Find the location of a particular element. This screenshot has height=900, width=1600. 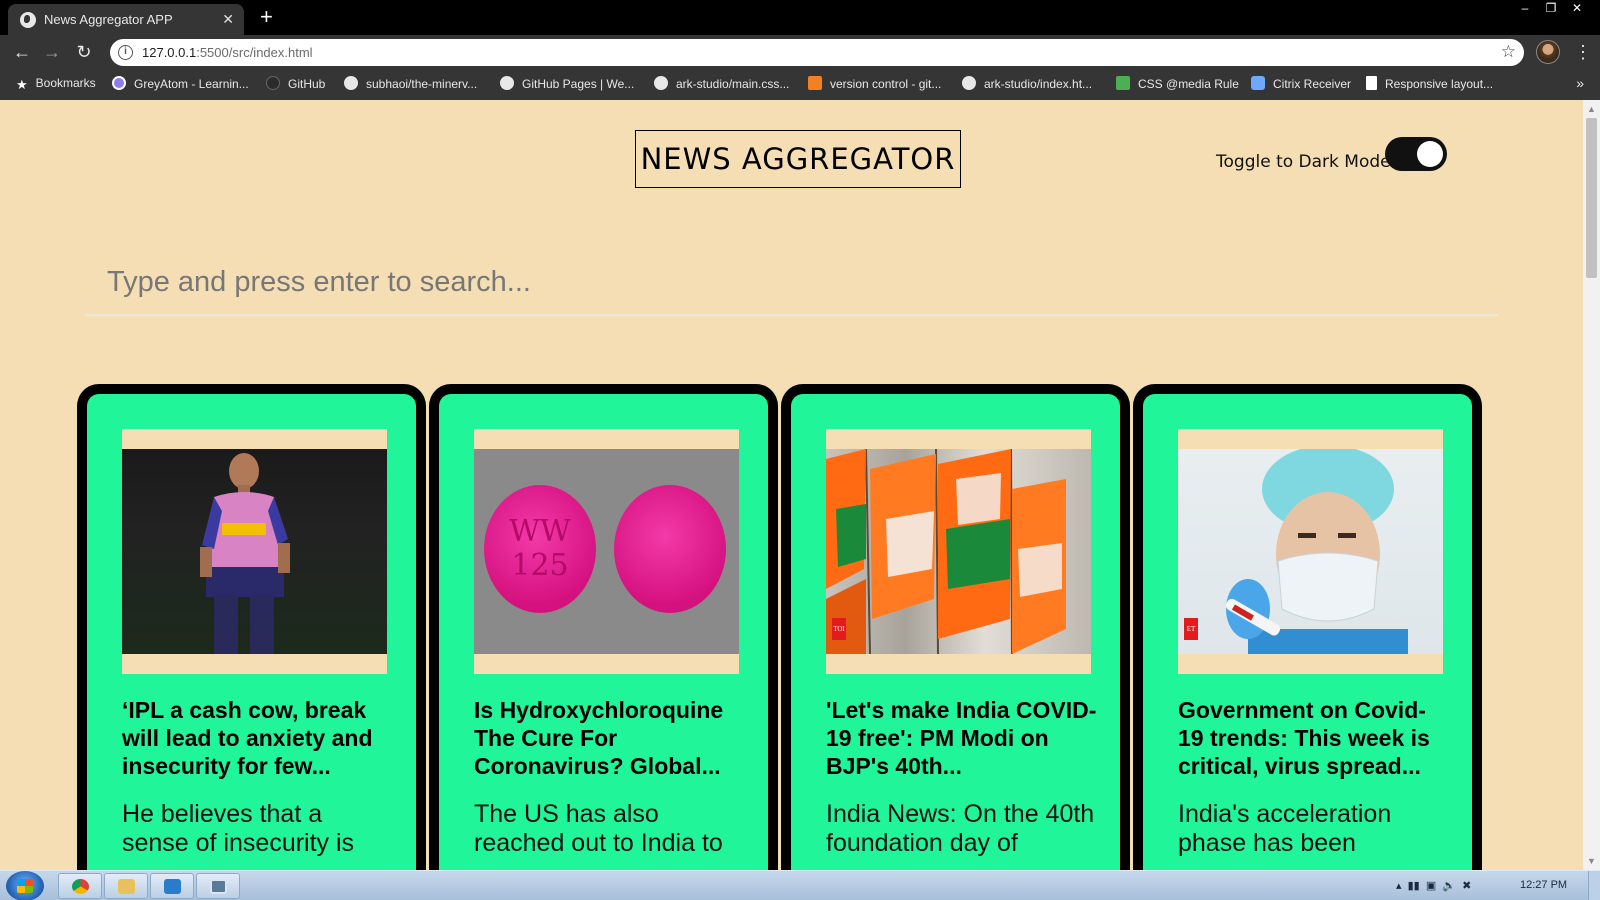

new-tab-button: + is located at coordinates (266, 17).